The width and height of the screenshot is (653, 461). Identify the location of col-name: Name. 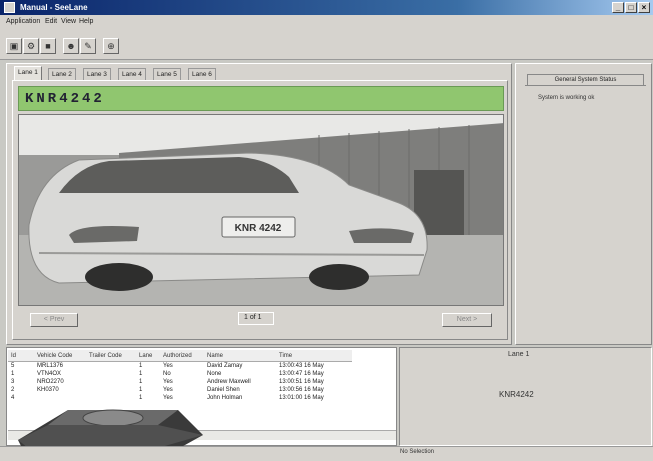
(240, 356).